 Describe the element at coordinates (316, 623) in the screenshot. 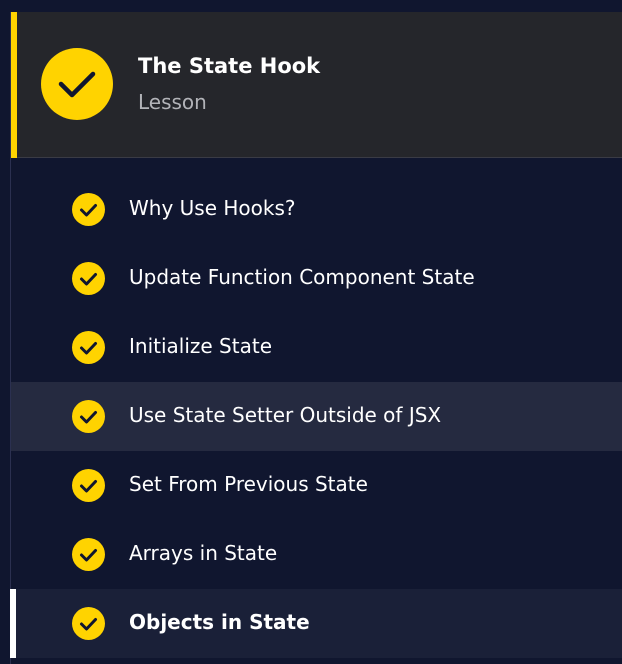

I see `exercise-item-objects-in-state: Objects in State` at that location.